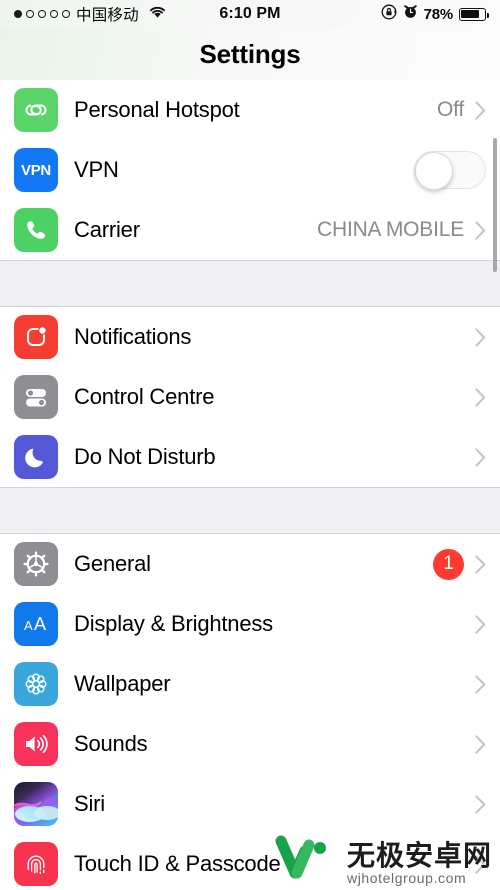  I want to click on display-brightness-icon: A A, so click(36, 624).